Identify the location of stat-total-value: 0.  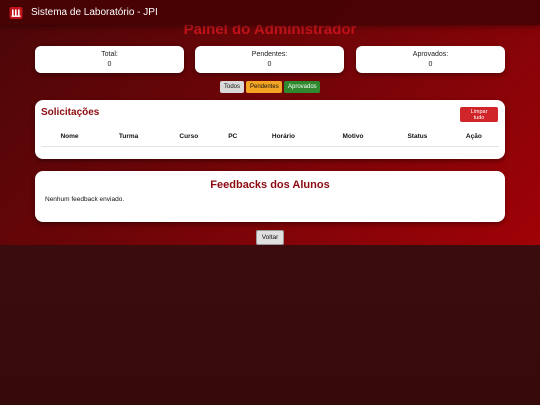
(109, 64).